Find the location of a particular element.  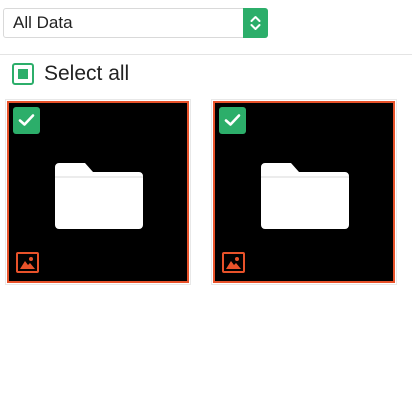

select-stepper is located at coordinates (255, 23).